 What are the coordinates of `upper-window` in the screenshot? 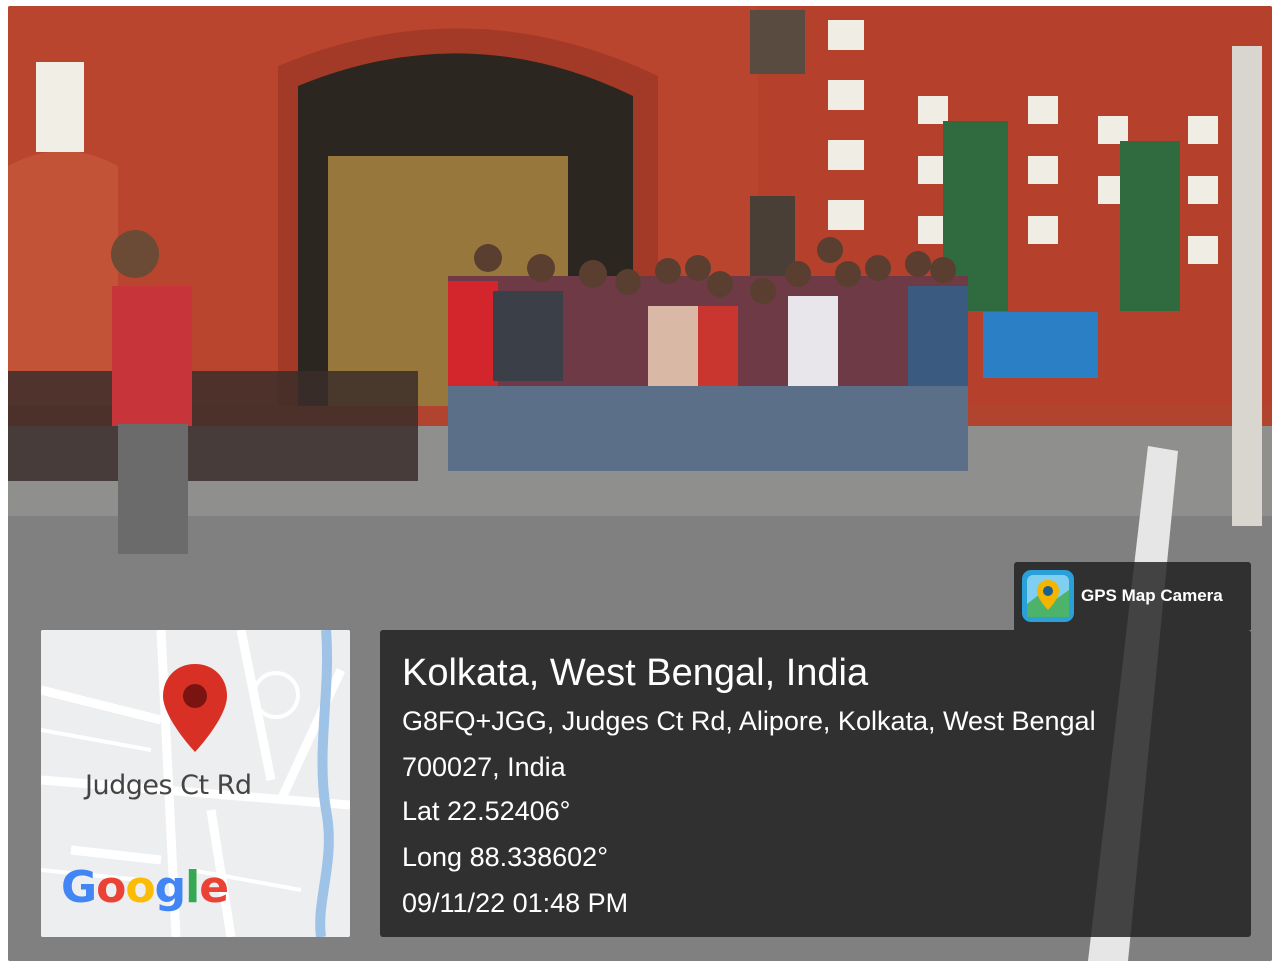 It's located at (777, 42).